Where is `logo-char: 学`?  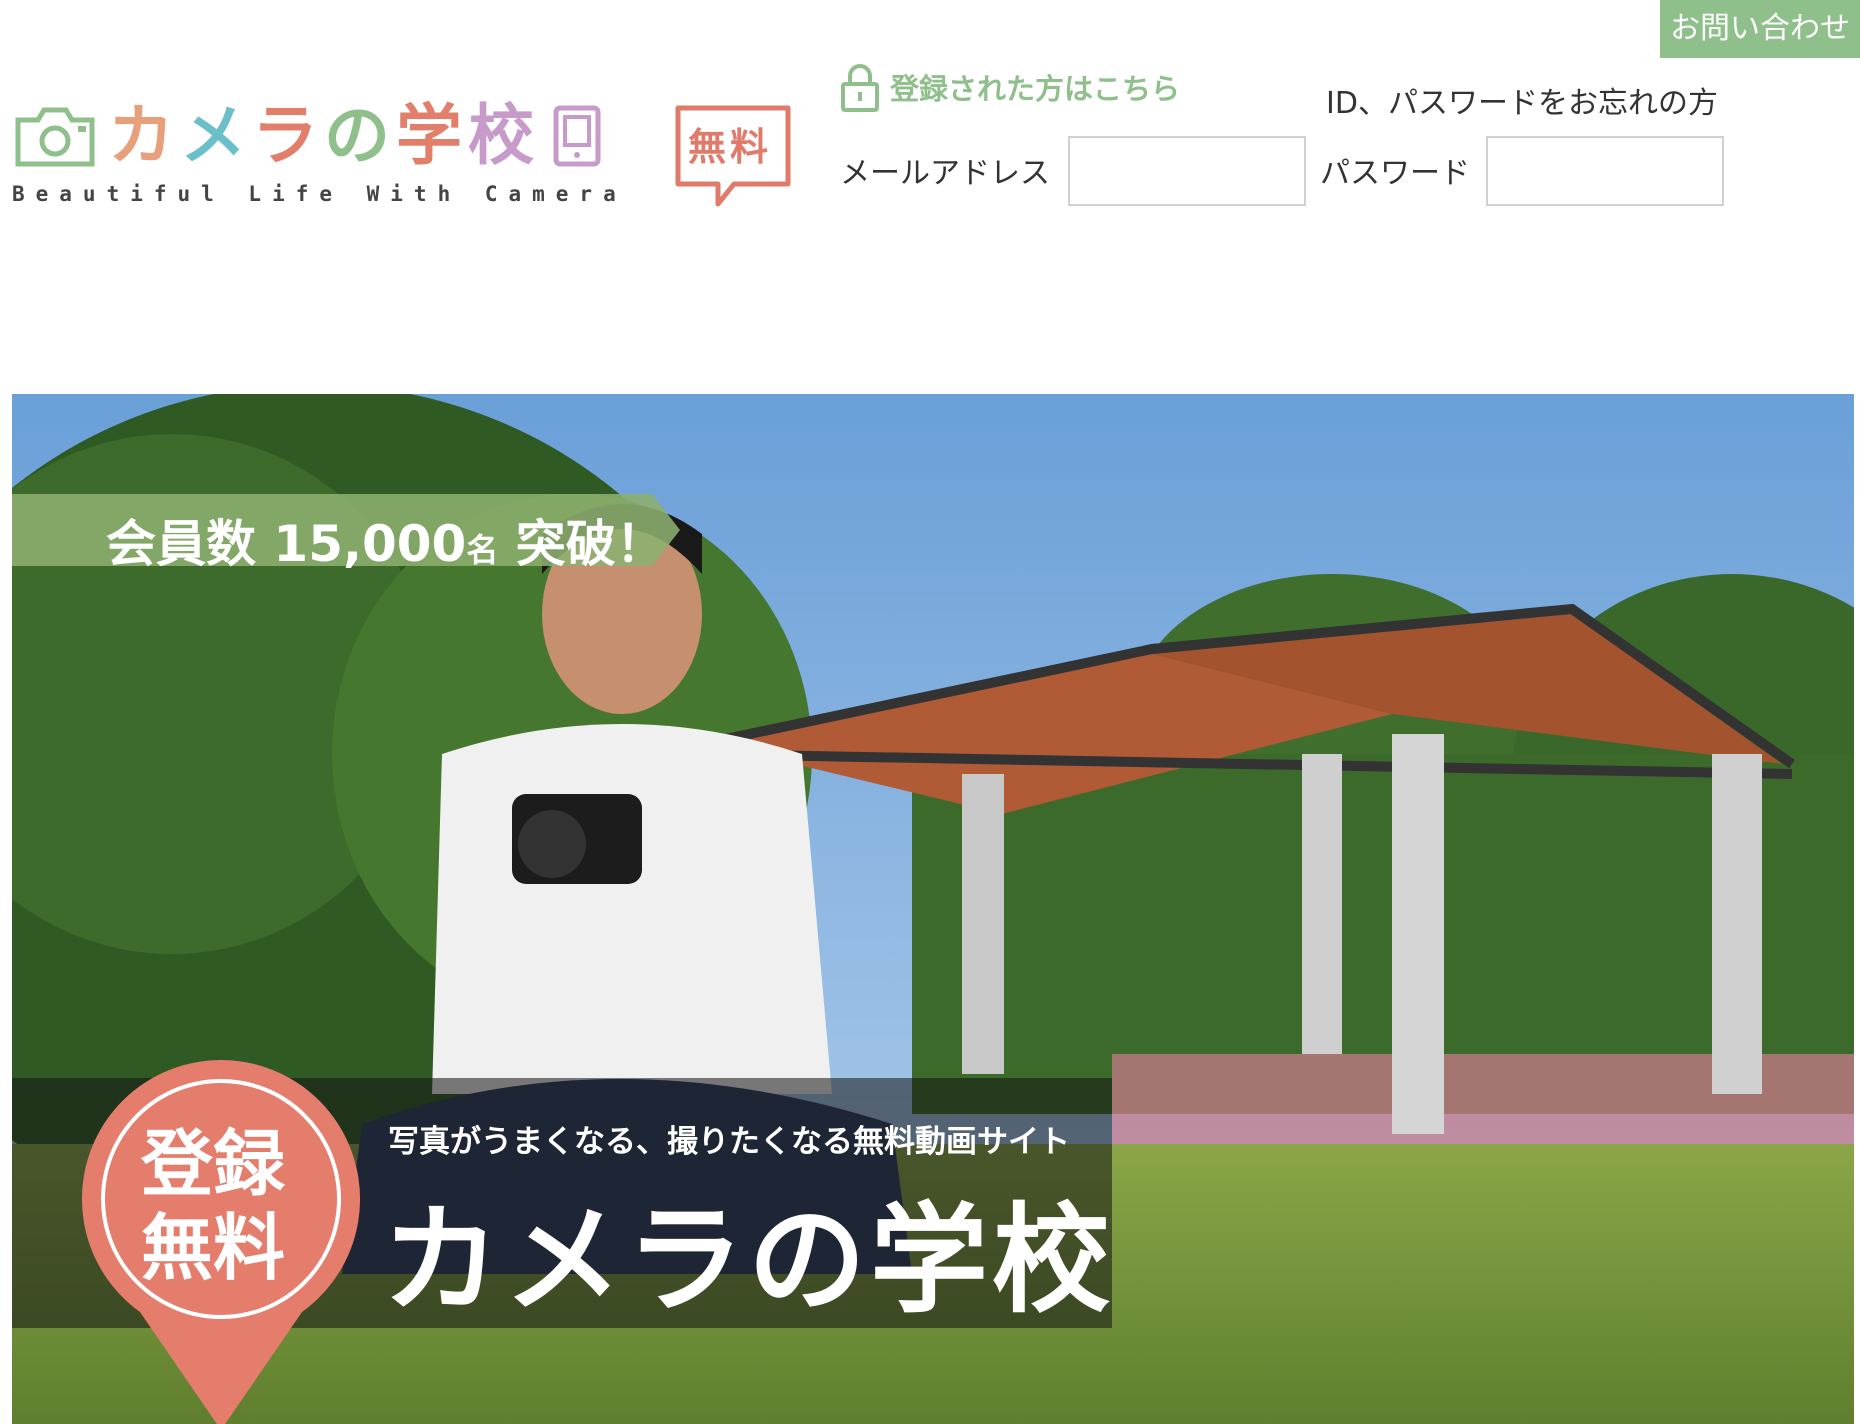
logo-char: 学 is located at coordinates (429, 135).